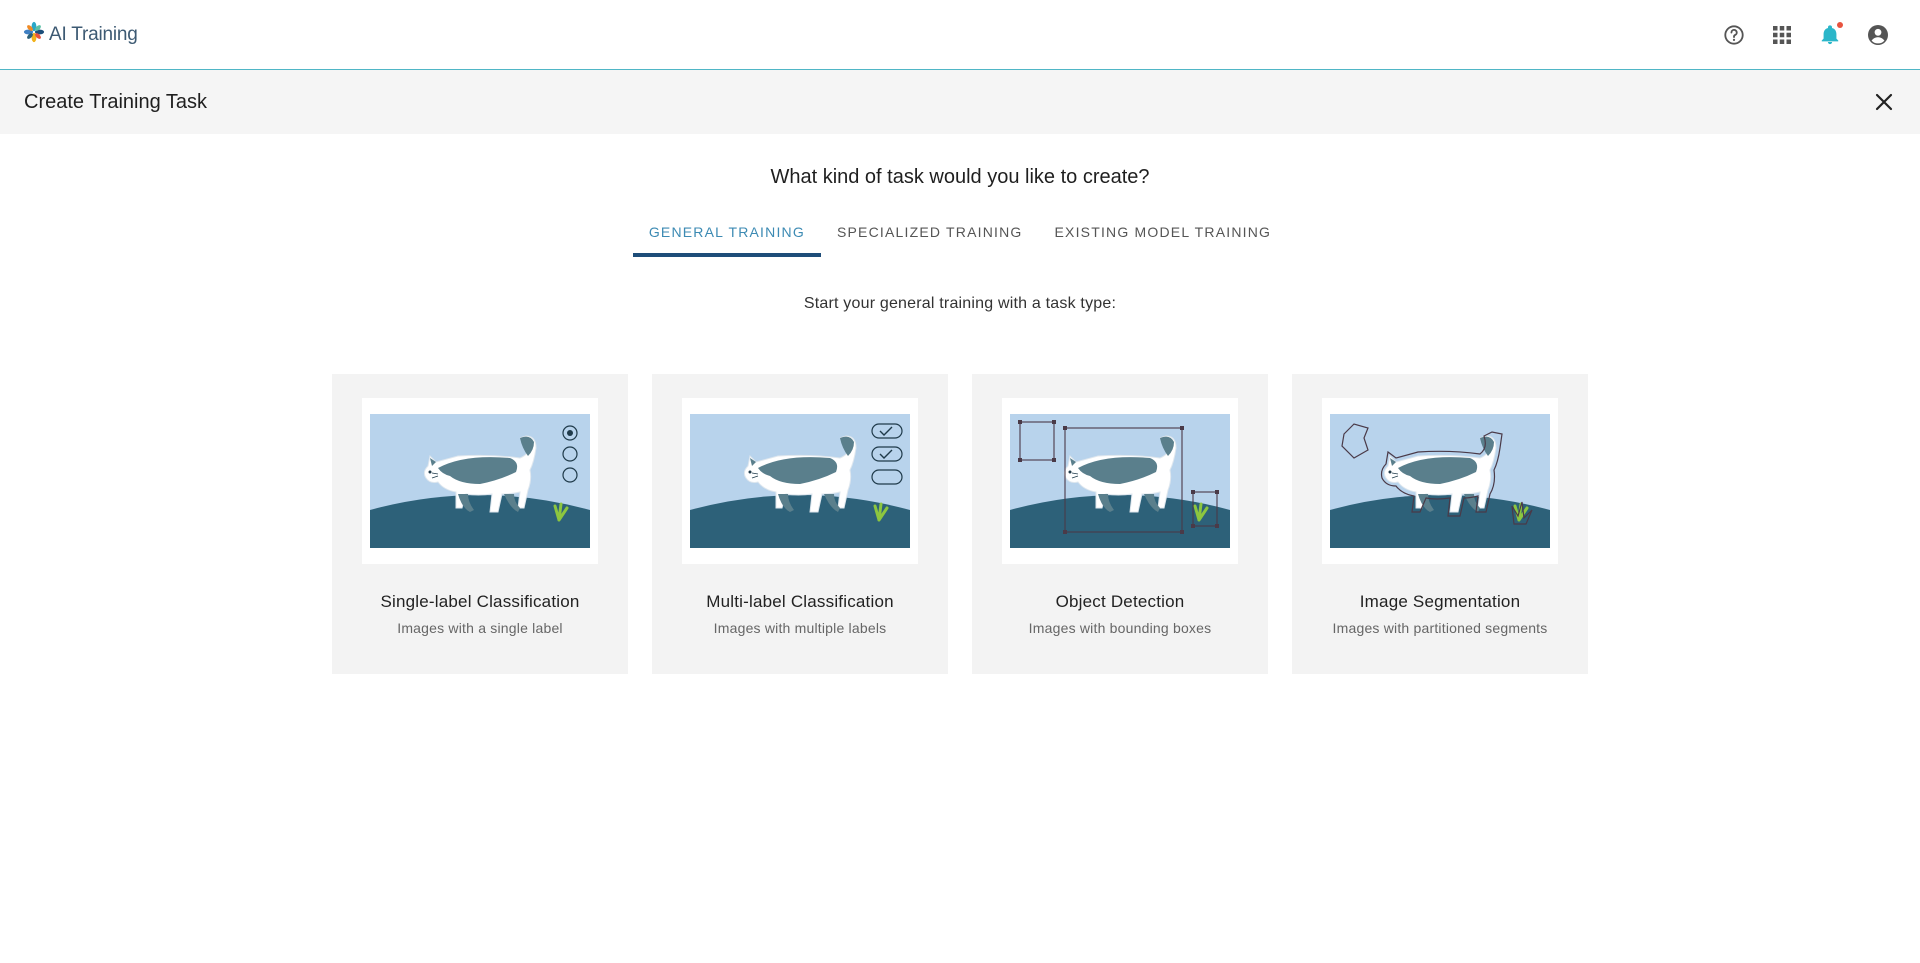 The height and width of the screenshot is (963, 1920). I want to click on tab-general-training: GENERAL TRAINING, so click(727, 239).